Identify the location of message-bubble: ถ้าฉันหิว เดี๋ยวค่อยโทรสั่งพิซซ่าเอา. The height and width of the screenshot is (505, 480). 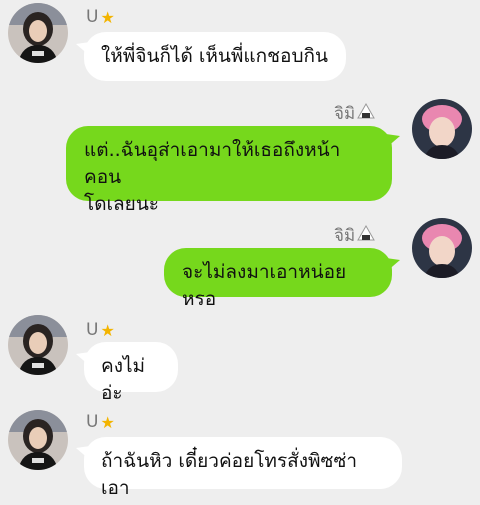
(243, 468).